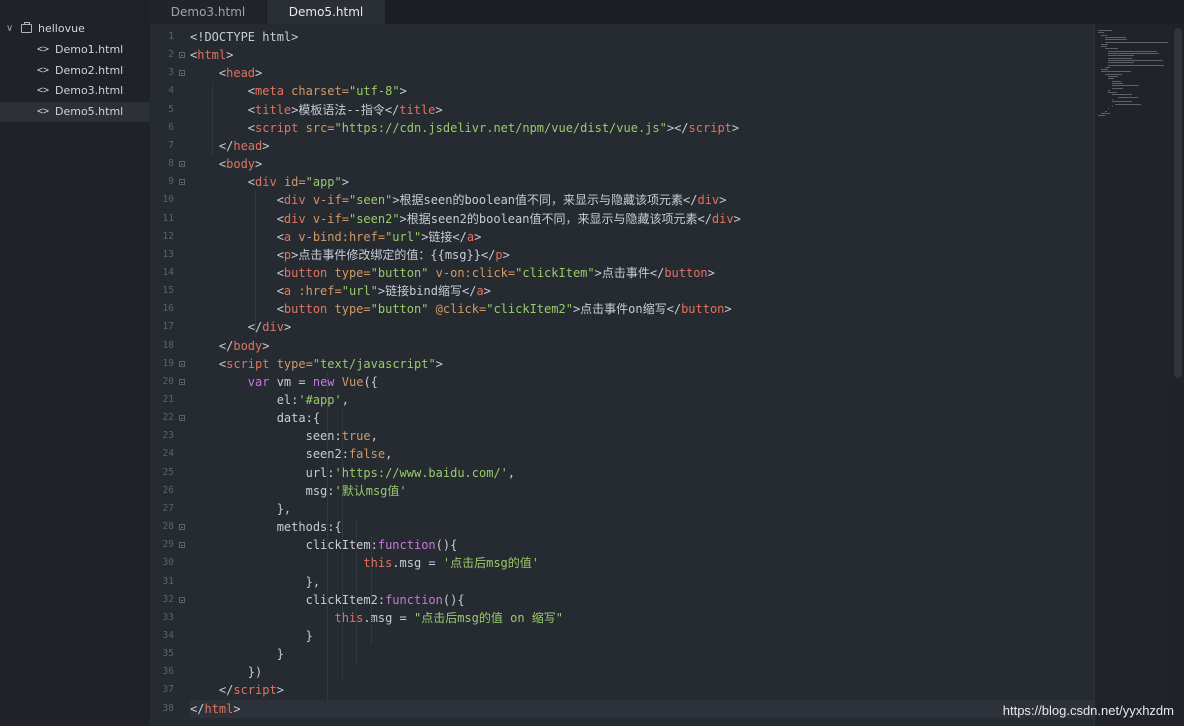 The height and width of the screenshot is (726, 1184). What do you see at coordinates (1133, 375) in the screenshot?
I see `minimap` at bounding box center [1133, 375].